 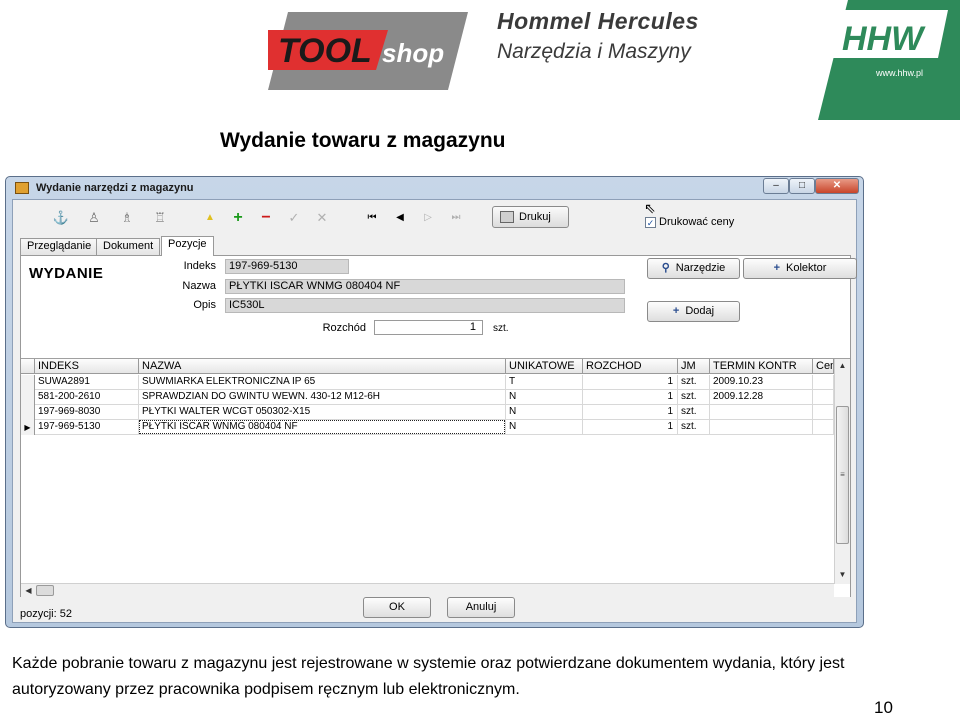 I want to click on delete-icon: −, so click(x=266, y=218).